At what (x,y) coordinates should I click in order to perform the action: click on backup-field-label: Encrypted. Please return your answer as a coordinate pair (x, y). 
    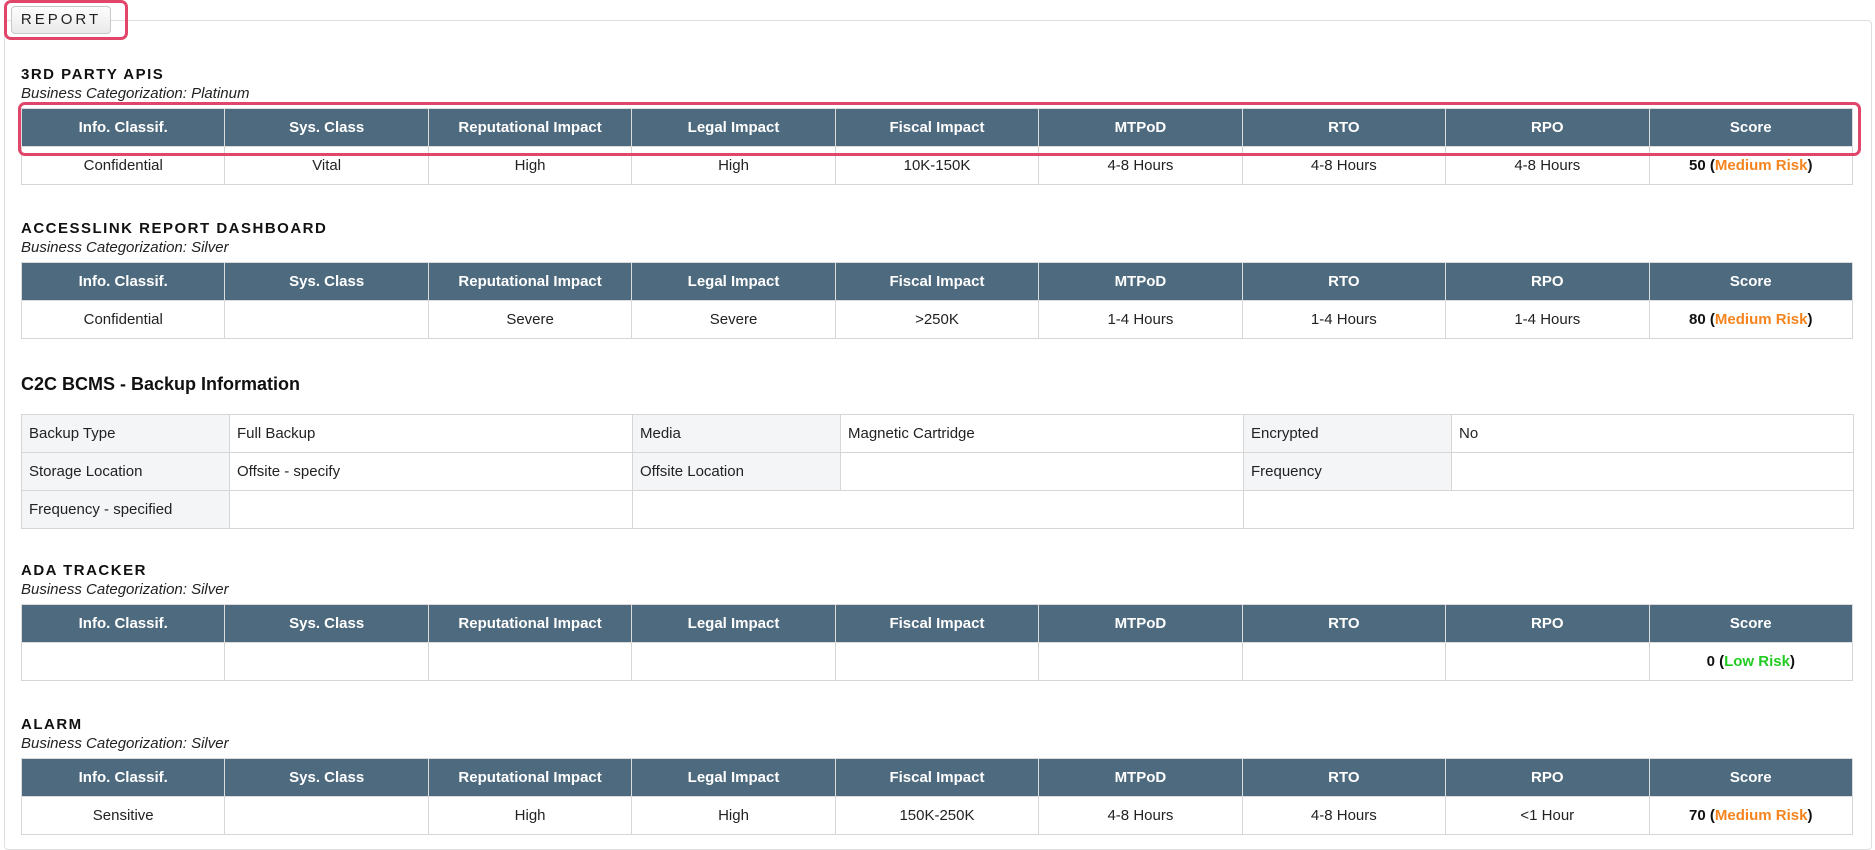
    Looking at the image, I should click on (1347, 433).